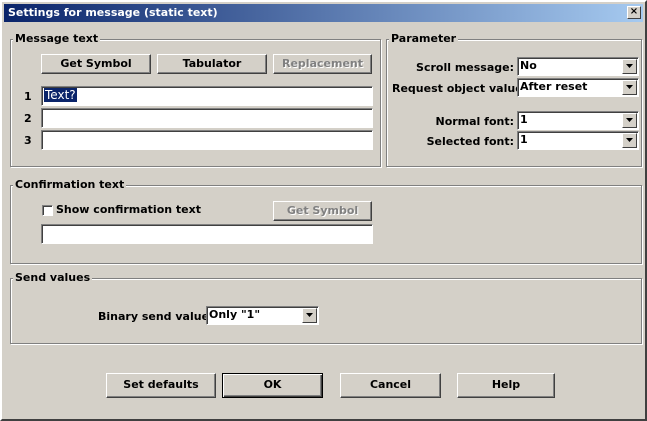 This screenshot has height=421, width=647. I want to click on window-title: Settings for message (static text), so click(113, 12).